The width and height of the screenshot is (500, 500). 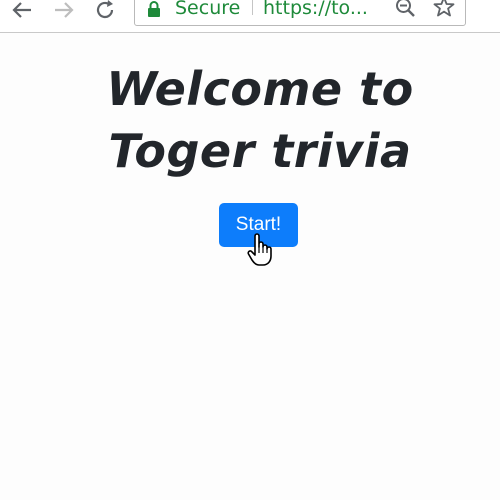 I want to click on lock-icon, so click(x=154, y=9).